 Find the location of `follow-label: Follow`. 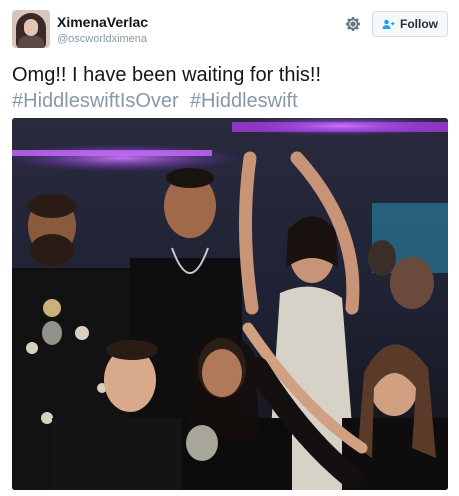

follow-label: Follow is located at coordinates (419, 24).